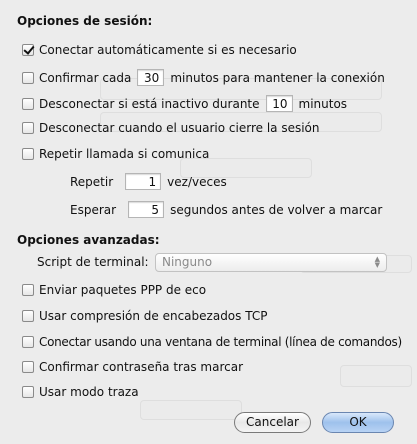  I want to click on wait-input: 5, so click(146, 209).